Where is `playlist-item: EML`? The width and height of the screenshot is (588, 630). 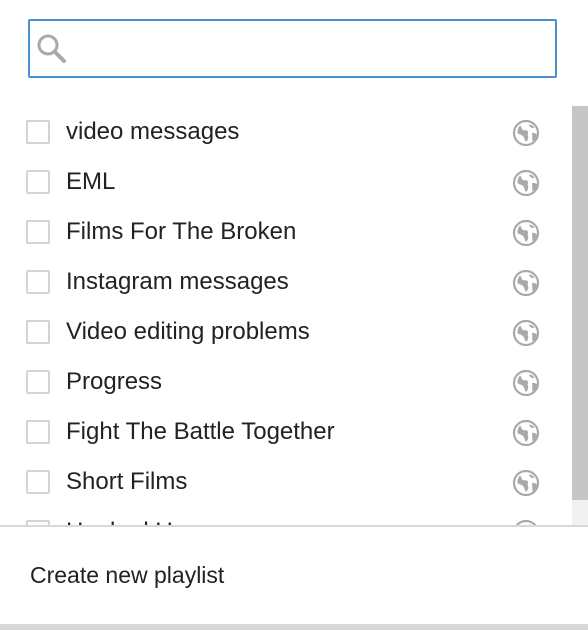
playlist-item: EML is located at coordinates (280, 181).